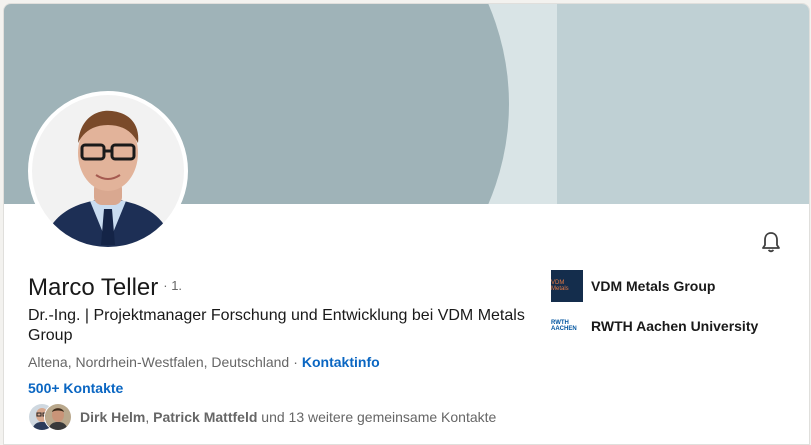  Describe the element at coordinates (205, 417) in the screenshot. I see `mutual-contact-2: Patrick Mattfeld` at that location.